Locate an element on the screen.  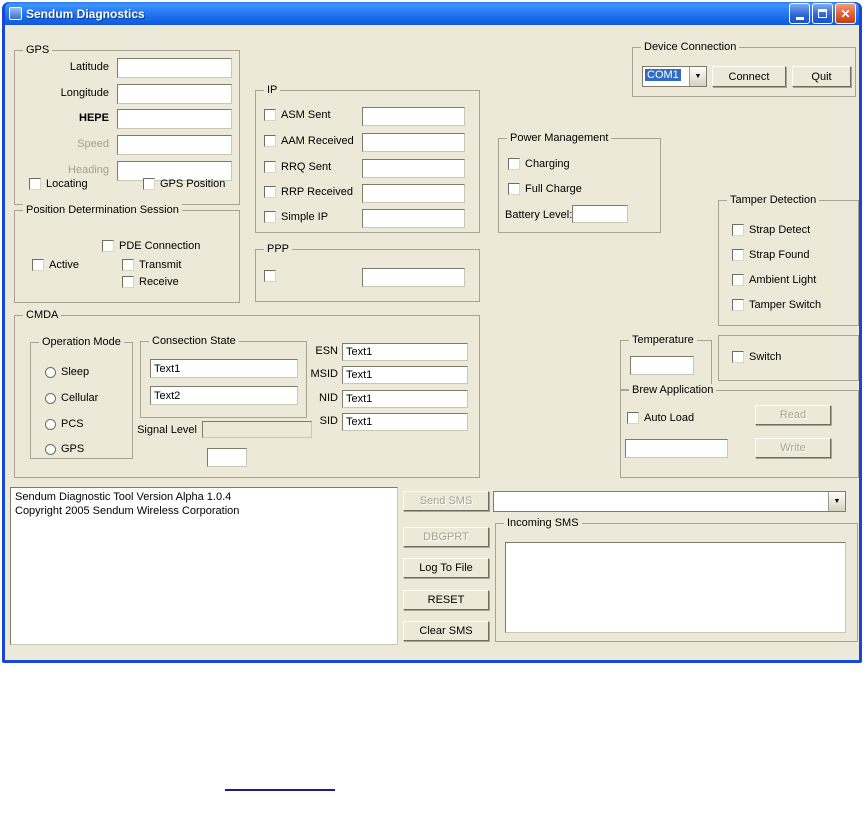
checkbox-label: Auto Load is located at coordinates (669, 418).